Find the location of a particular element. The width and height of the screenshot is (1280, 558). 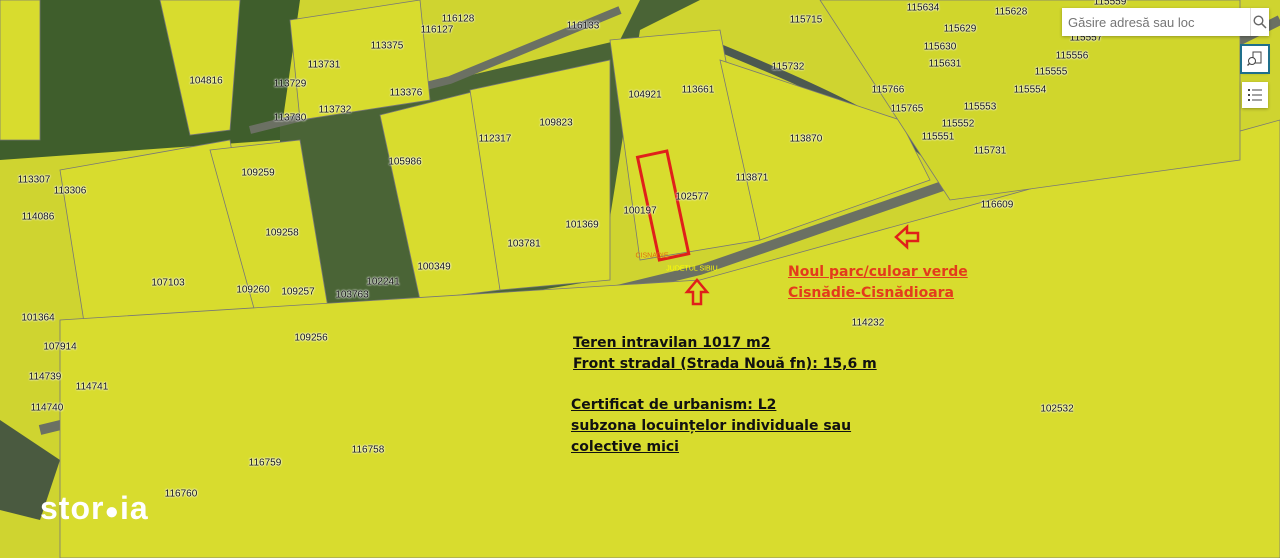

search-button is located at coordinates (1259, 22).